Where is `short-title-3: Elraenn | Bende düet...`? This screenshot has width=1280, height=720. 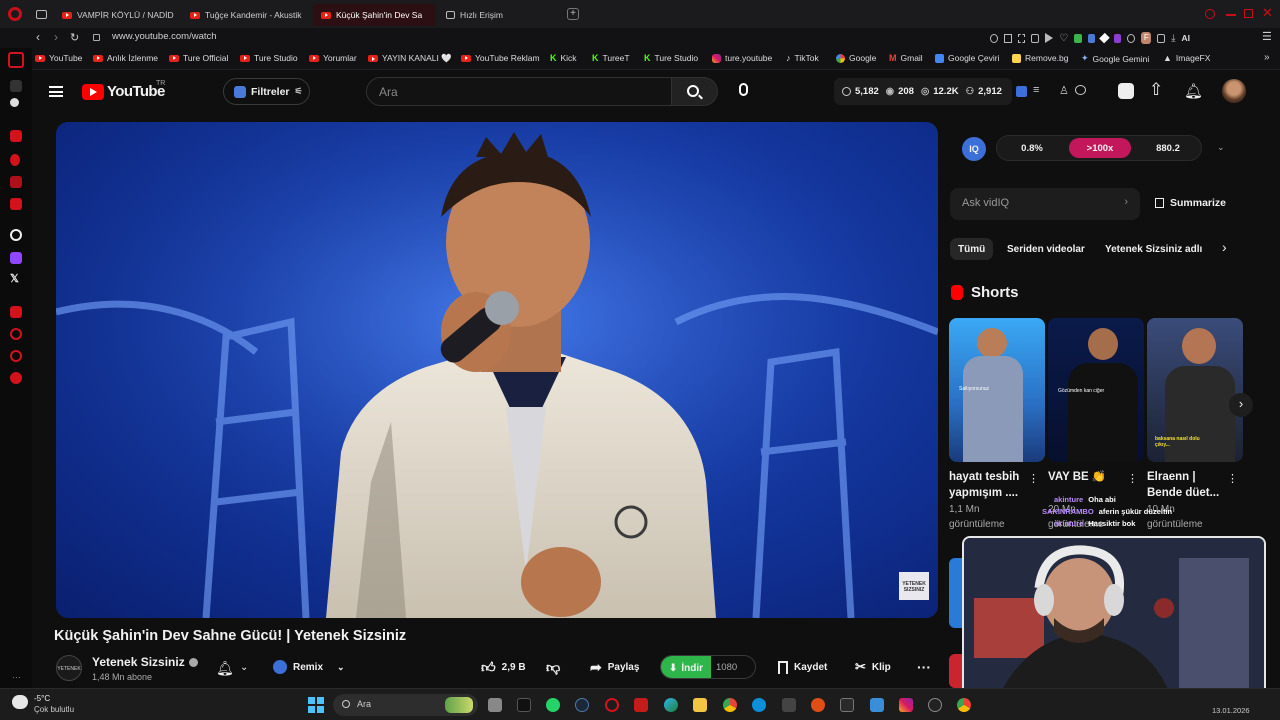 short-title-3: Elraenn | Bende düet... is located at coordinates (1187, 485).